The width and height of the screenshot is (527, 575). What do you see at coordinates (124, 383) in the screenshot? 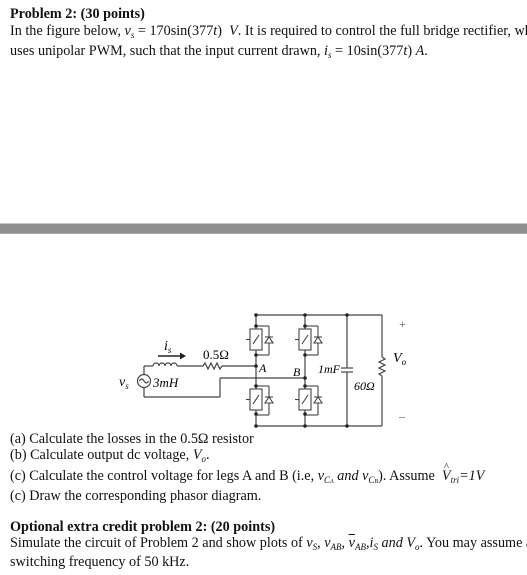
I see `source-label: vs` at bounding box center [124, 383].